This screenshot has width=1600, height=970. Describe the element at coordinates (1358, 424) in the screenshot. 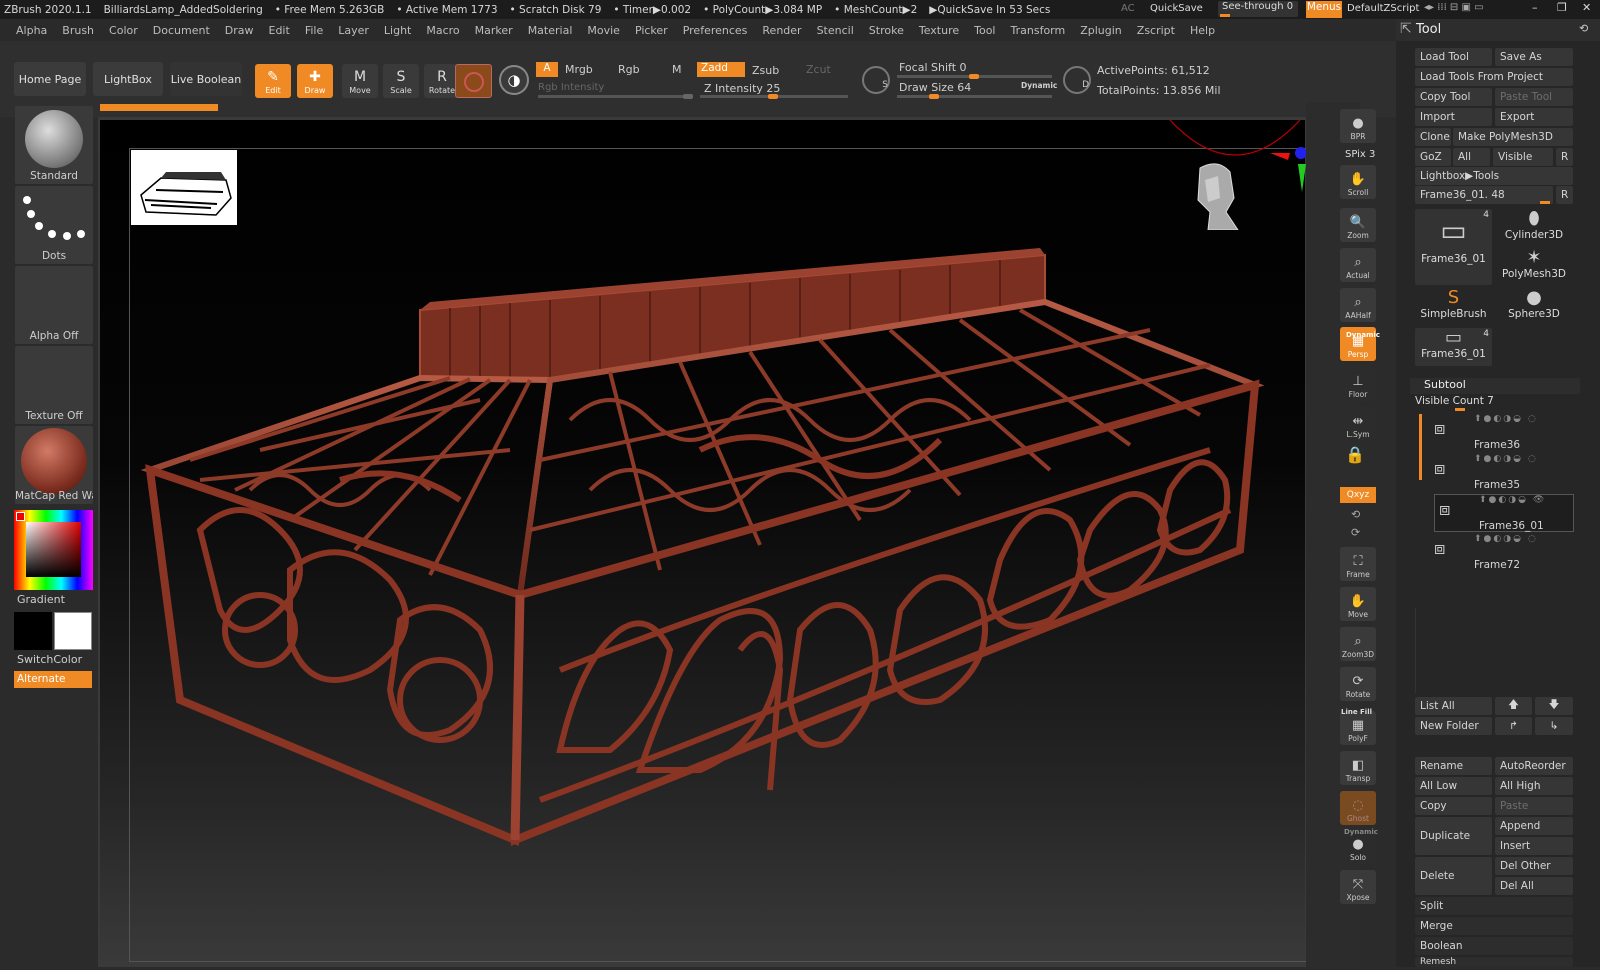

I see `rightshelf-lsym-button: ⇹ L.Sym` at that location.